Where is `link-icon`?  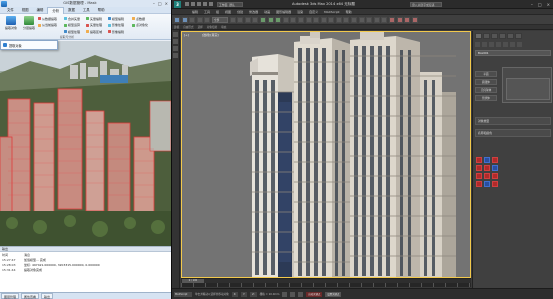 link-icon is located at coordinates (192, 19).